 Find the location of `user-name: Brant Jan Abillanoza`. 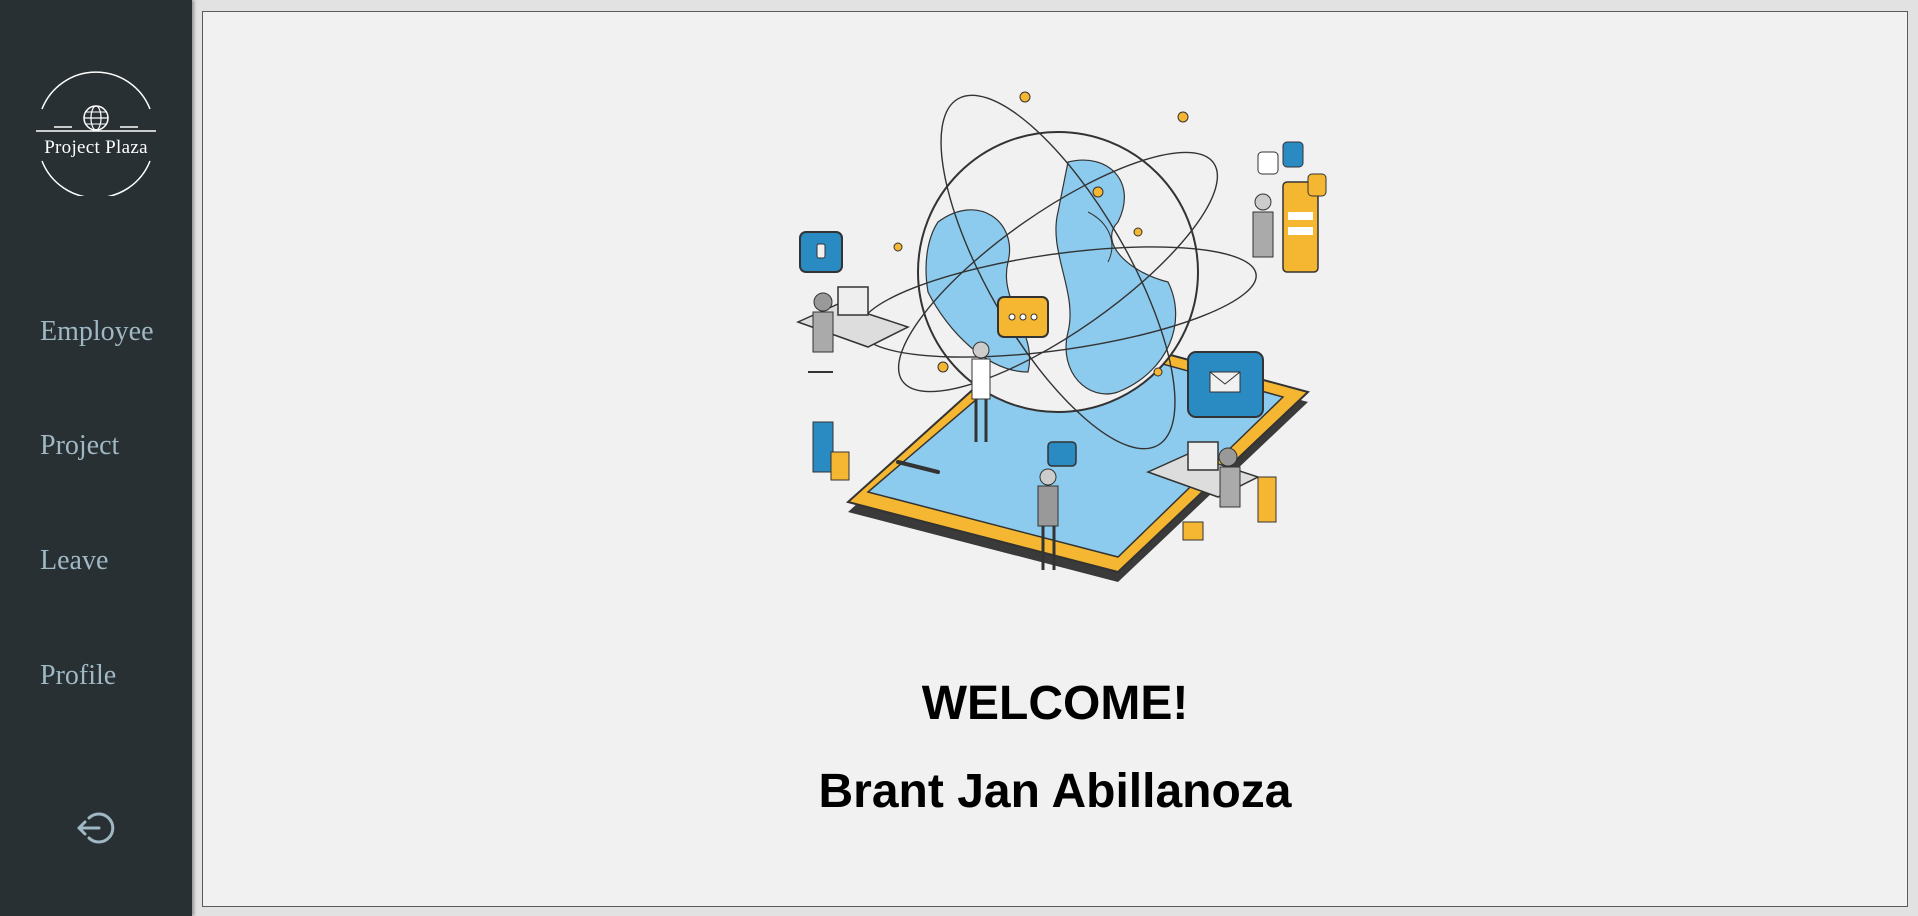

user-name: Brant Jan Abillanoza is located at coordinates (1055, 791).